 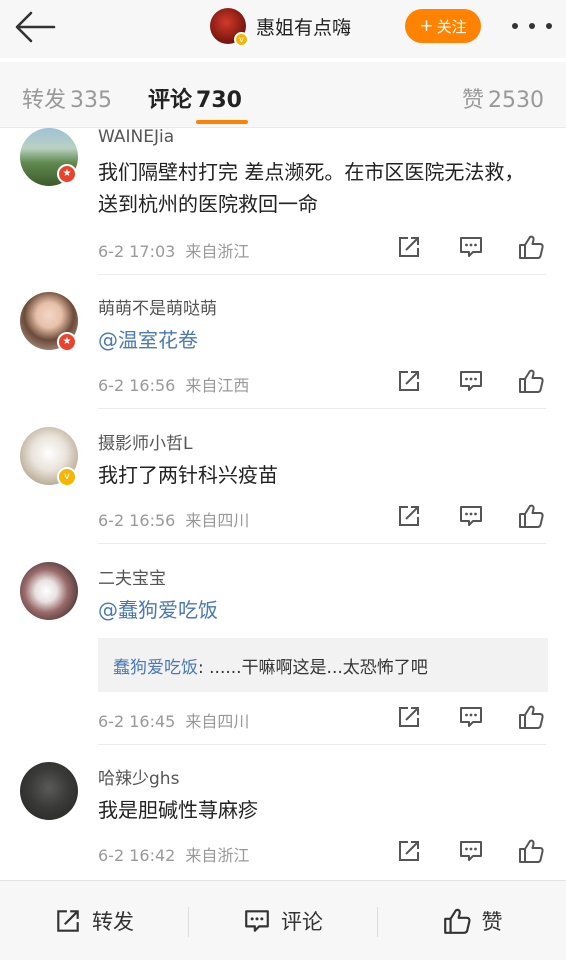 I want to click on follow-button: + 关注, so click(x=443, y=26).